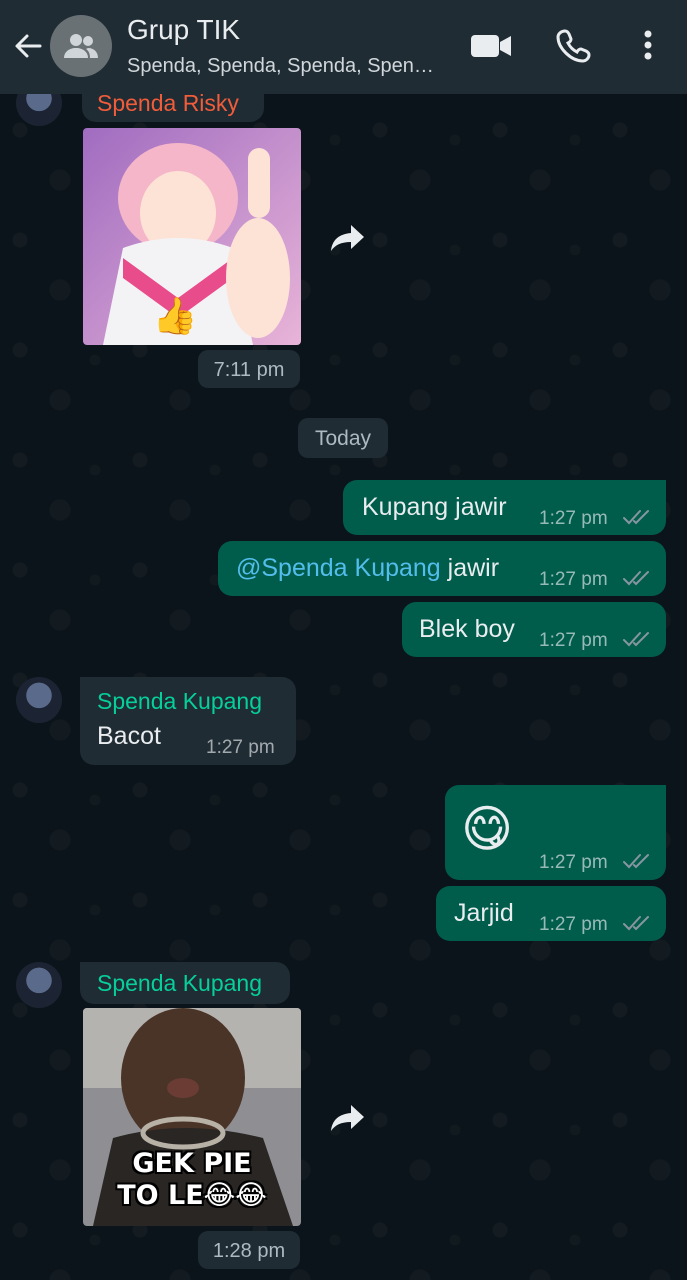  Describe the element at coordinates (192, 1163) in the screenshot. I see `sticker-caption-line1: GEK PIE` at that location.